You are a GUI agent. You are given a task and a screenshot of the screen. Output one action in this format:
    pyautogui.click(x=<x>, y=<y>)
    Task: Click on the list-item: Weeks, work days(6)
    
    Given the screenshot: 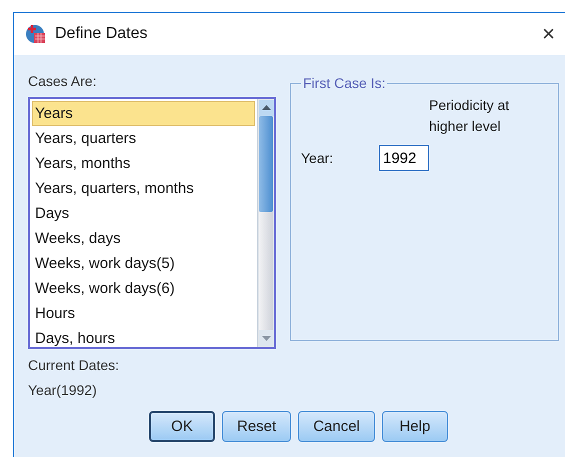 What is the action you would take?
    pyautogui.click(x=143, y=288)
    